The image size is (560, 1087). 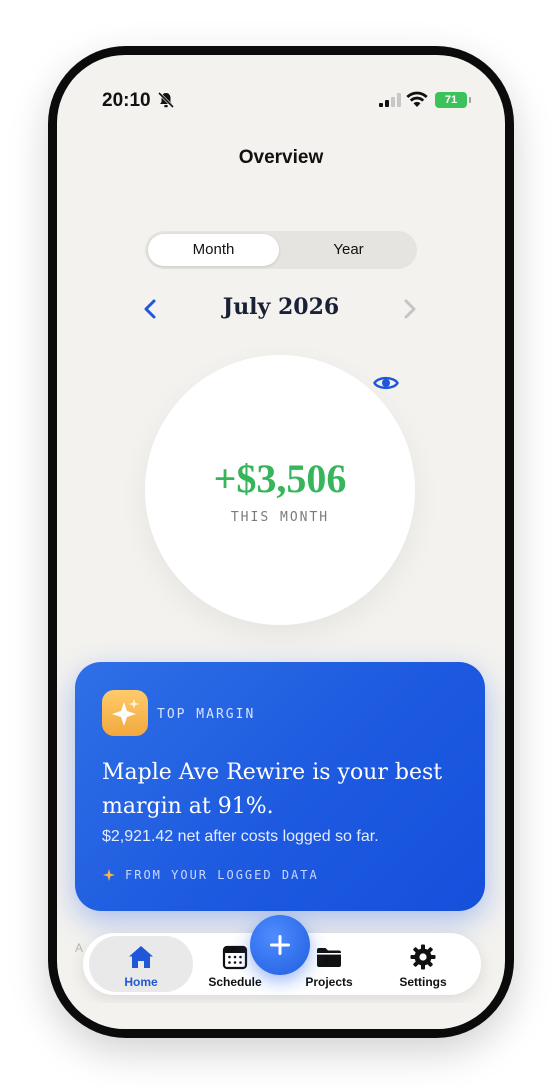 I want to click on tab-home: Home, so click(x=141, y=964).